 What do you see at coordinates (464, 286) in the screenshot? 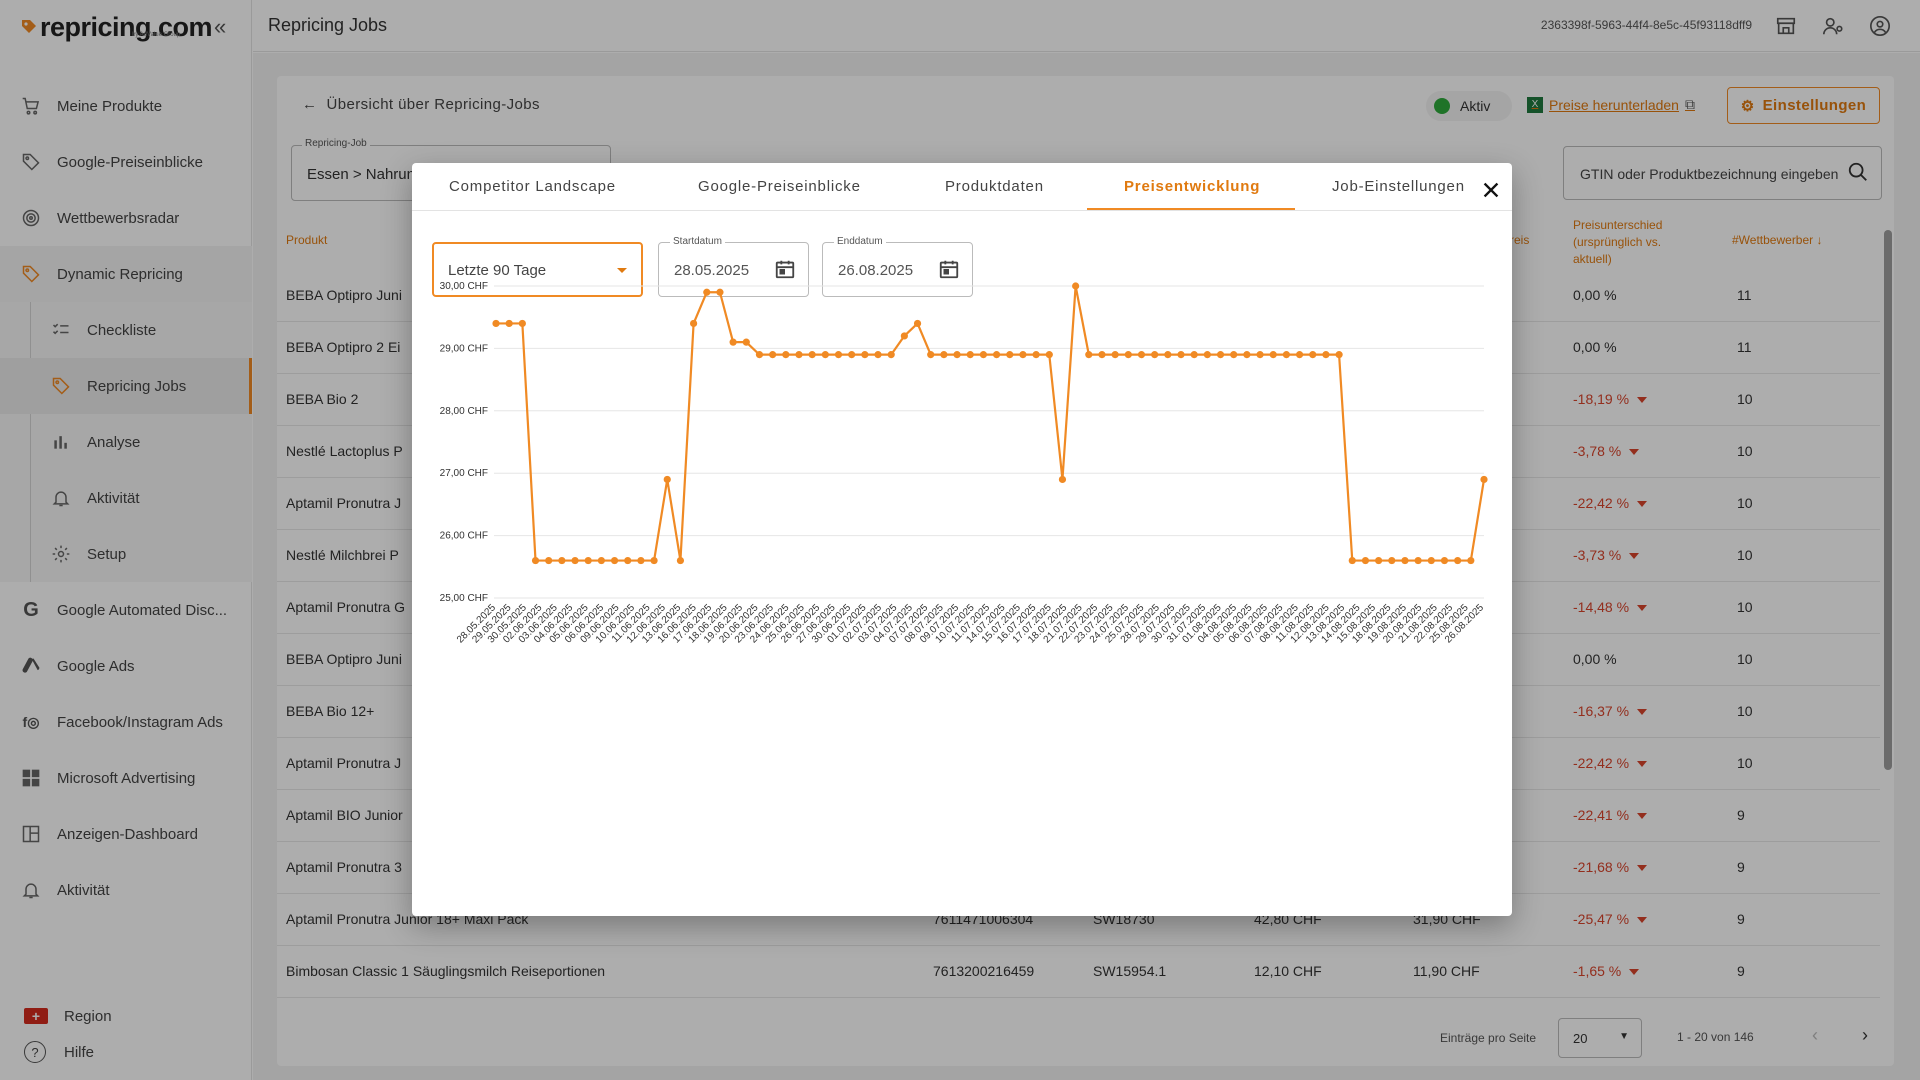
I see `y-tick-label: 30,00 CHF` at bounding box center [464, 286].